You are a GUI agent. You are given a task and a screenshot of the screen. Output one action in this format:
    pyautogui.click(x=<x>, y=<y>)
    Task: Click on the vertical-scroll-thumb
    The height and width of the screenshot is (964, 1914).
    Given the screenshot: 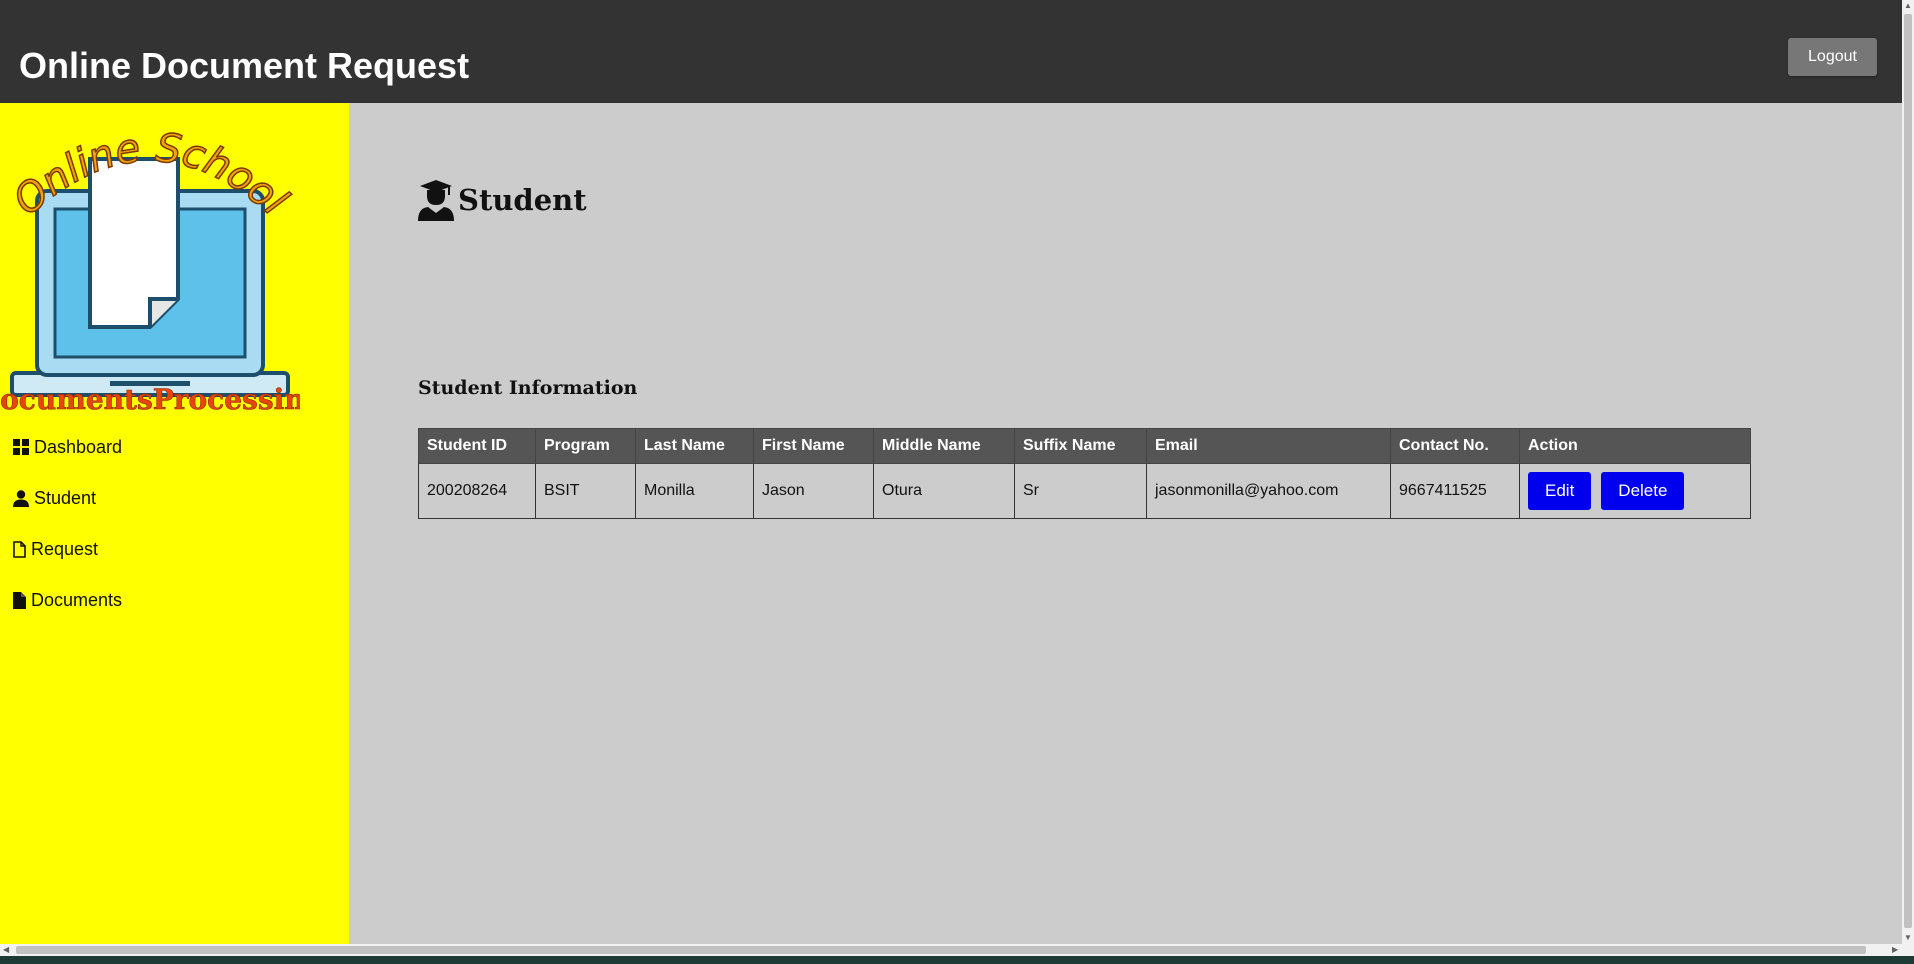 What is the action you would take?
    pyautogui.click(x=1908, y=471)
    